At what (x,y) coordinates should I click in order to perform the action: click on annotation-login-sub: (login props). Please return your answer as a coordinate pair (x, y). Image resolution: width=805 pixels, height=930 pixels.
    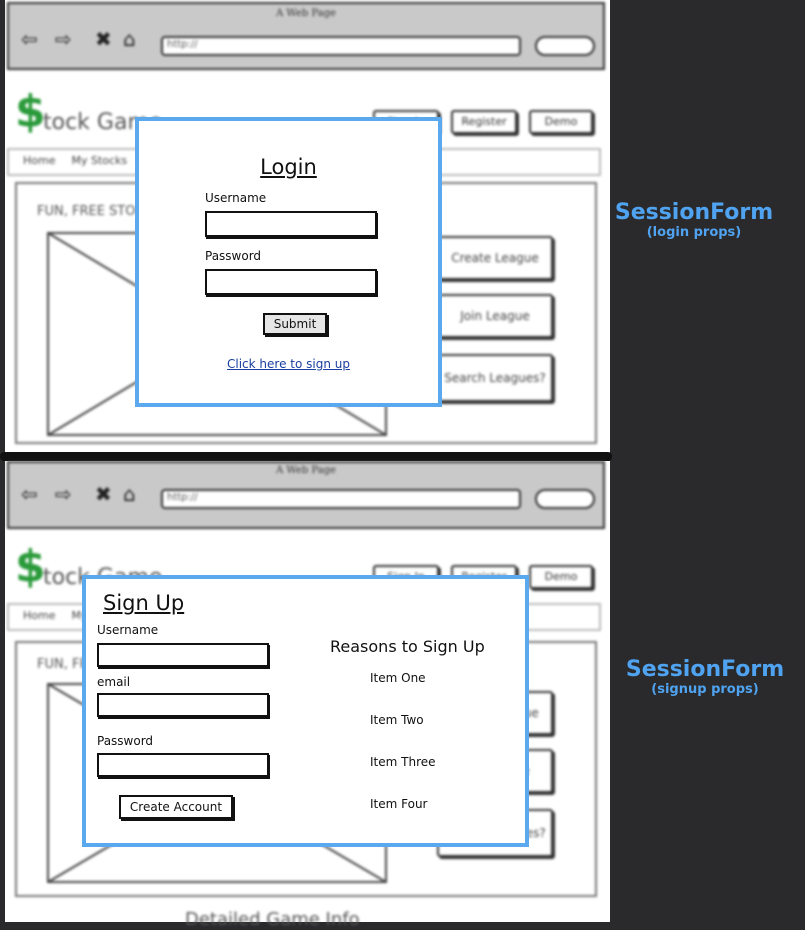
    Looking at the image, I should click on (694, 232).